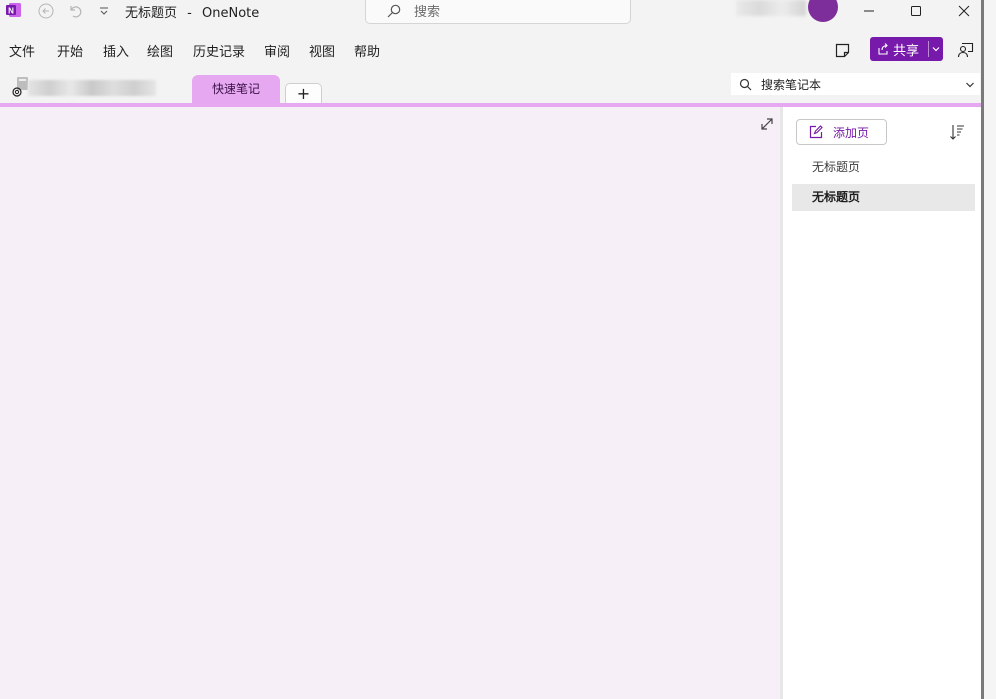 The width and height of the screenshot is (996, 699). What do you see at coordinates (70, 50) in the screenshot?
I see `menu-home: 开始` at bounding box center [70, 50].